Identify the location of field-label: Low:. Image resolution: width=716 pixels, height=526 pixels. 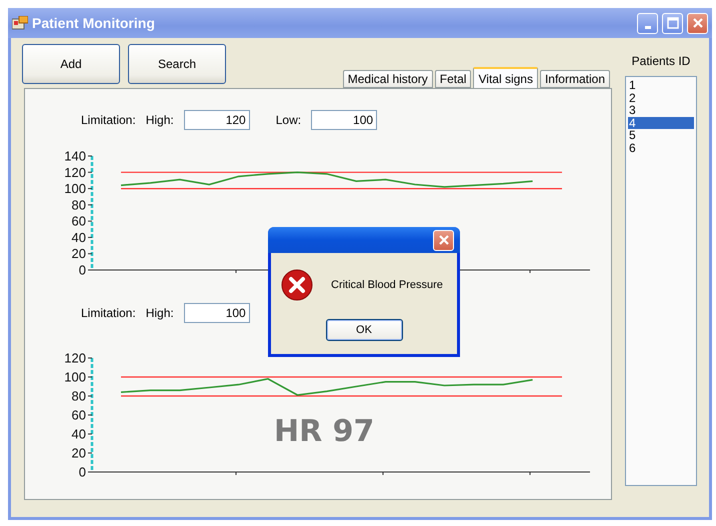
(289, 120).